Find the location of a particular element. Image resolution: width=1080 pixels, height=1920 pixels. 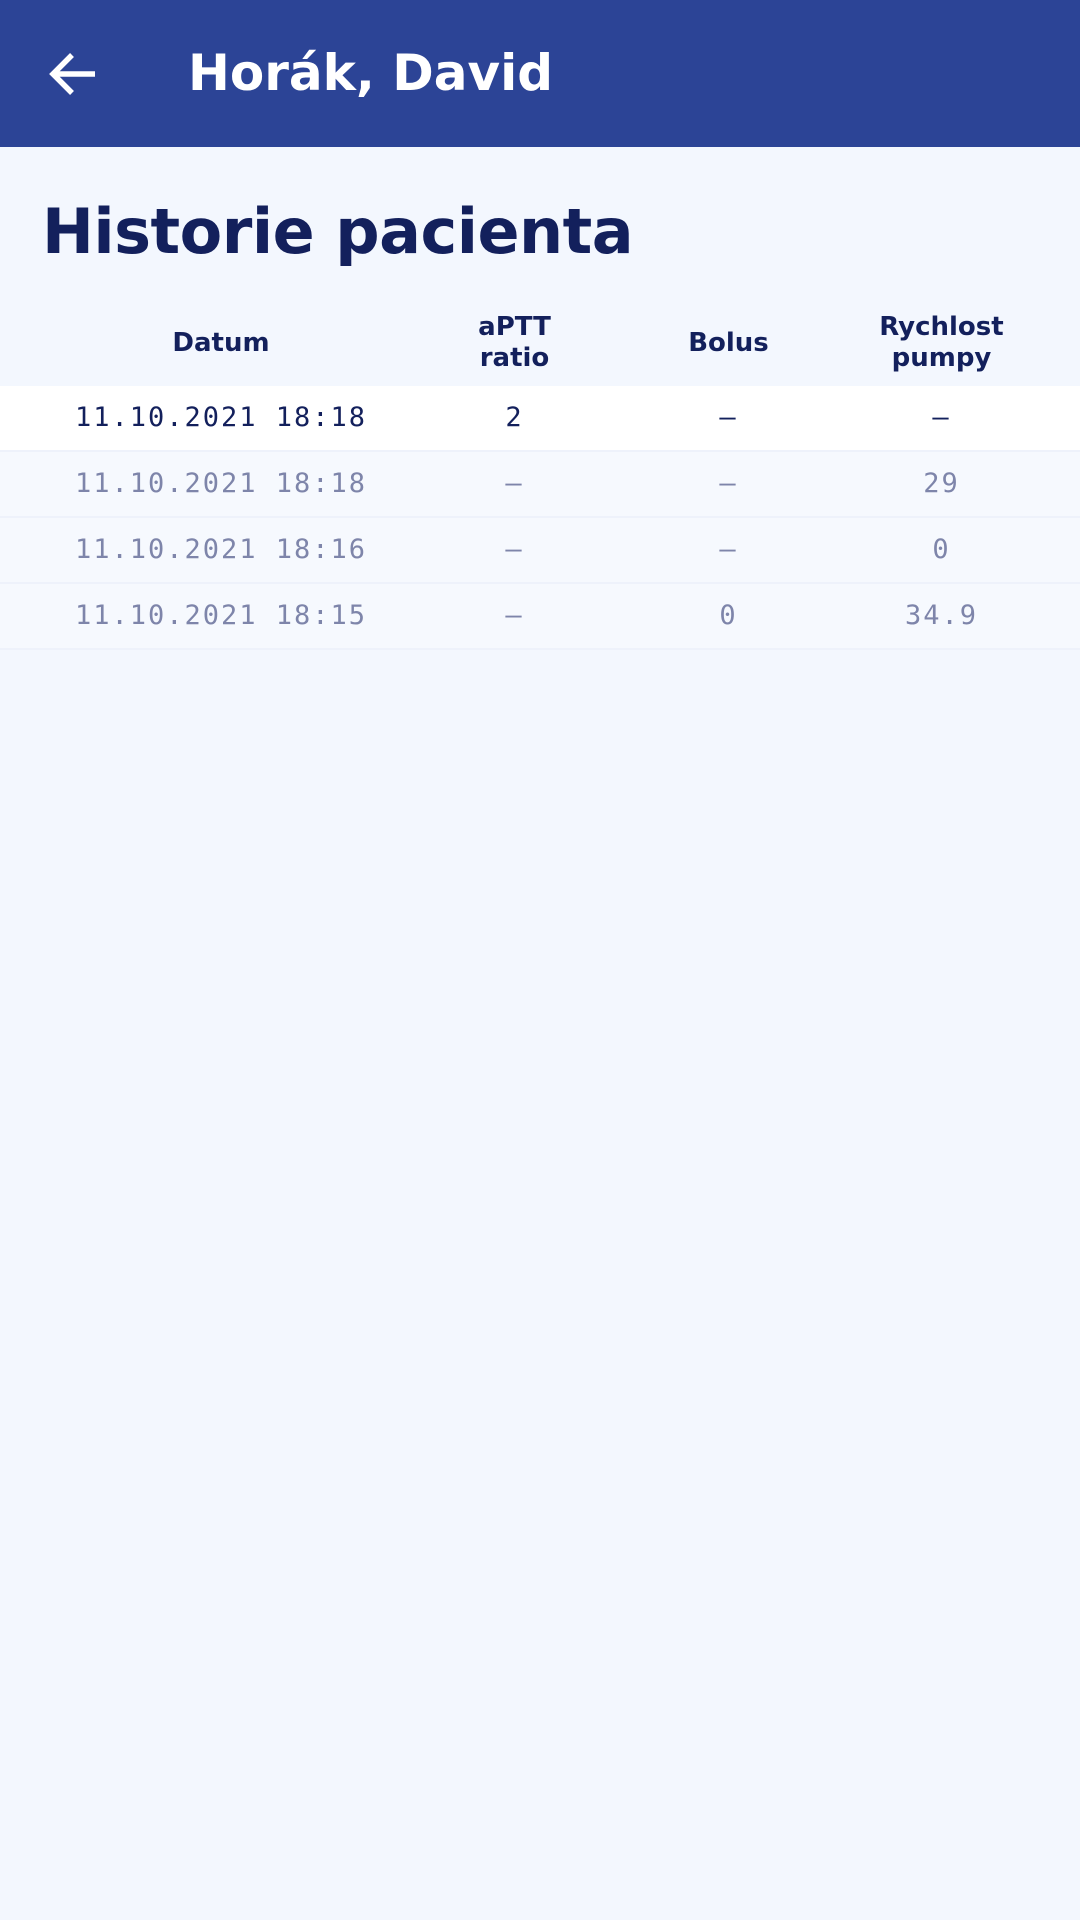

header-pump-rate-line2: pumpy is located at coordinates (941, 358).